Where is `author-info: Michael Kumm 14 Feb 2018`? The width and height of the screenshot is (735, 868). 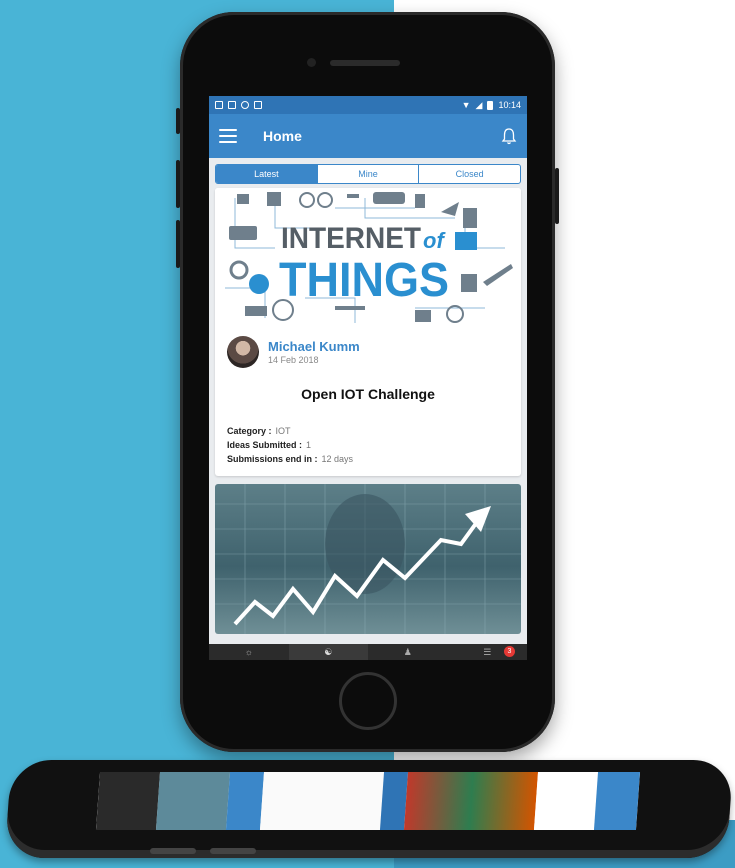
author-info: Michael Kumm 14 Feb 2018 is located at coordinates (314, 352).